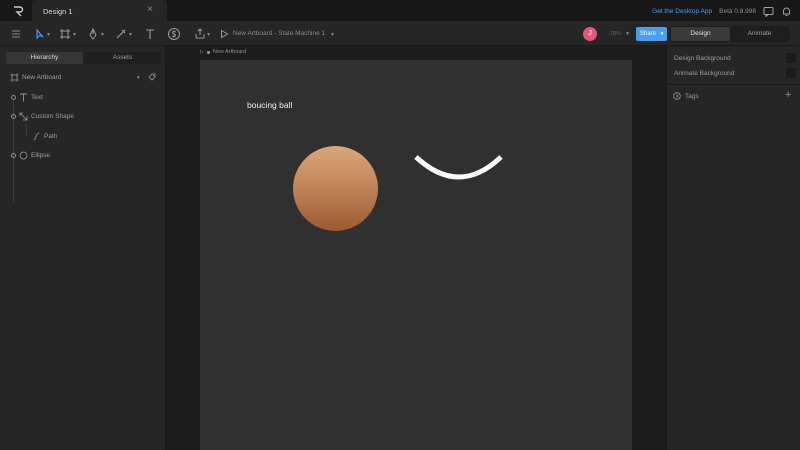 This screenshot has height=450, width=800. I want to click on panel-divider, so click(733, 84).